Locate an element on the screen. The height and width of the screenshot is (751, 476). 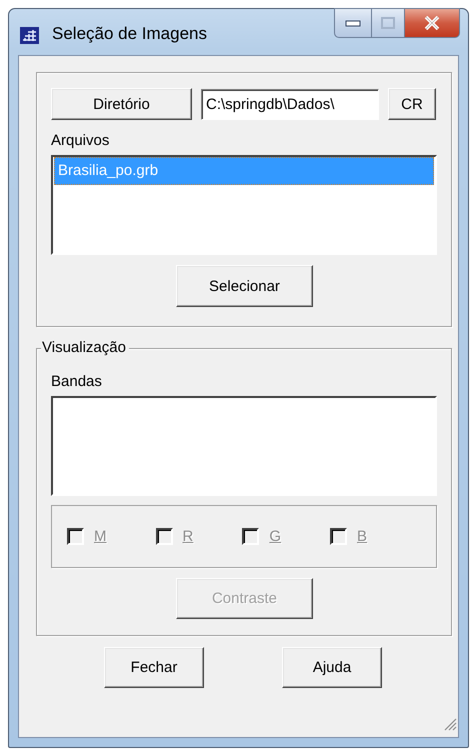
minimize-icon is located at coordinates (353, 23).